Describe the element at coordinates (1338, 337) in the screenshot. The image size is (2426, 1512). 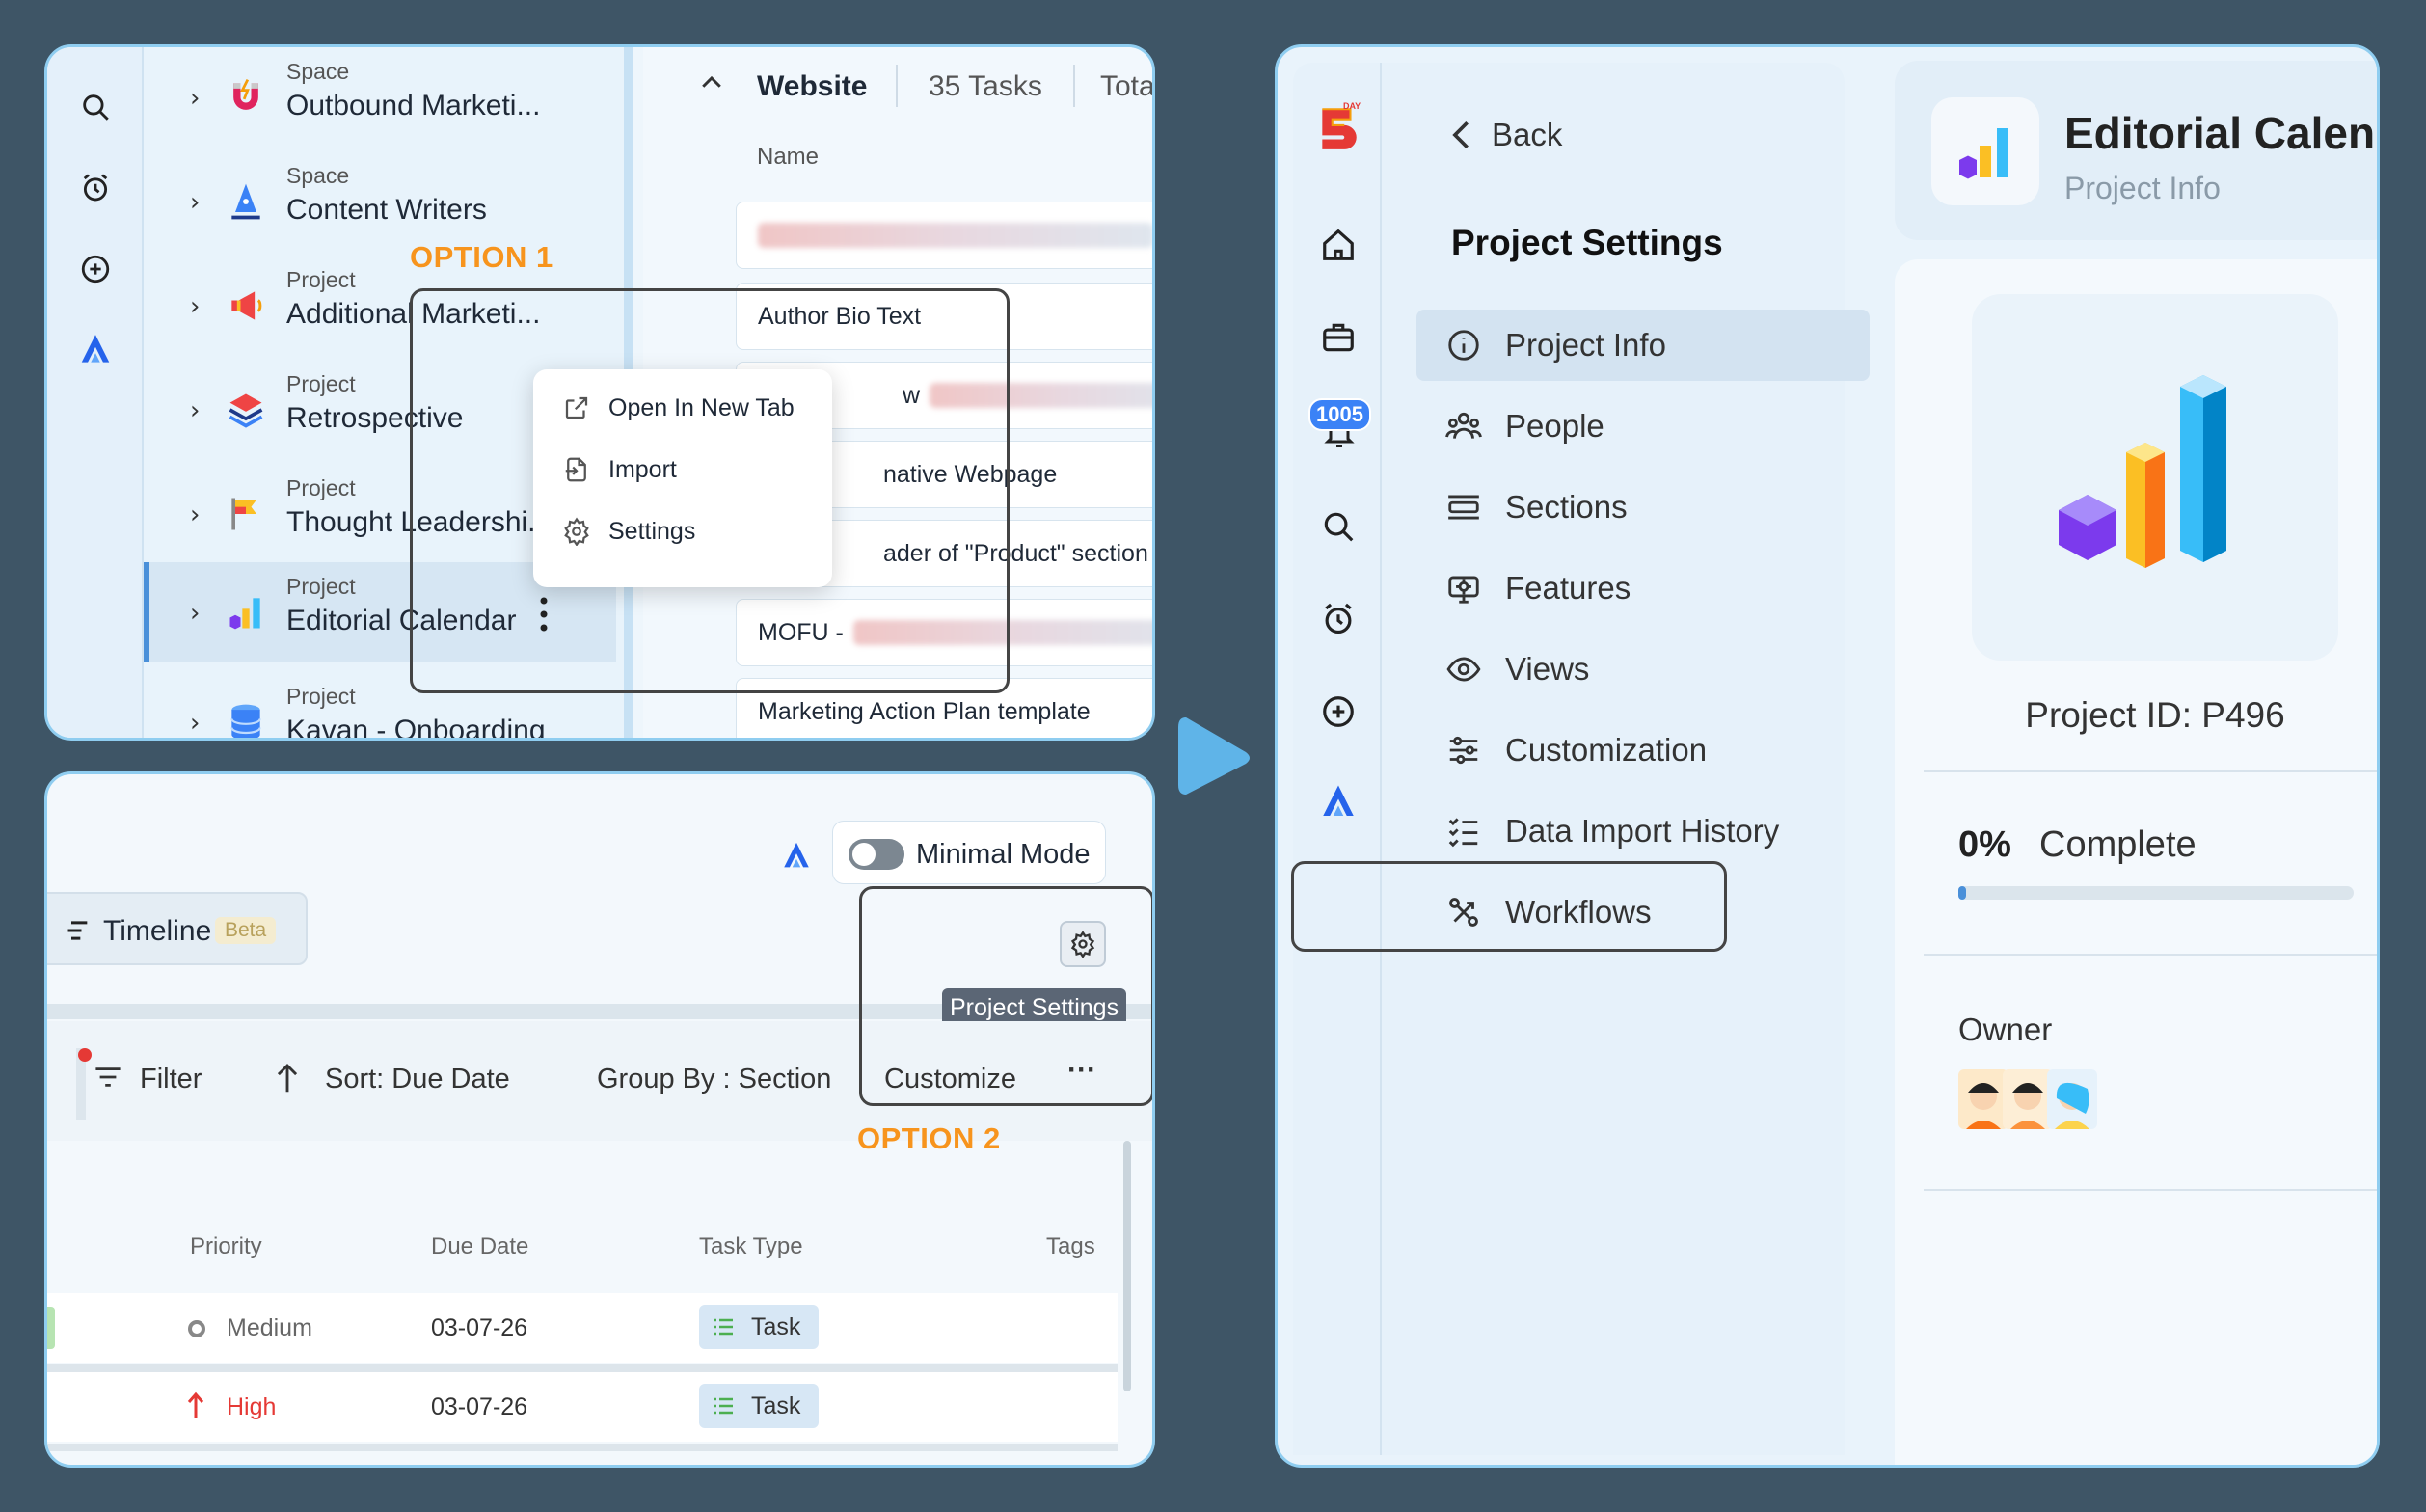
I see `briefcase-icon` at that location.